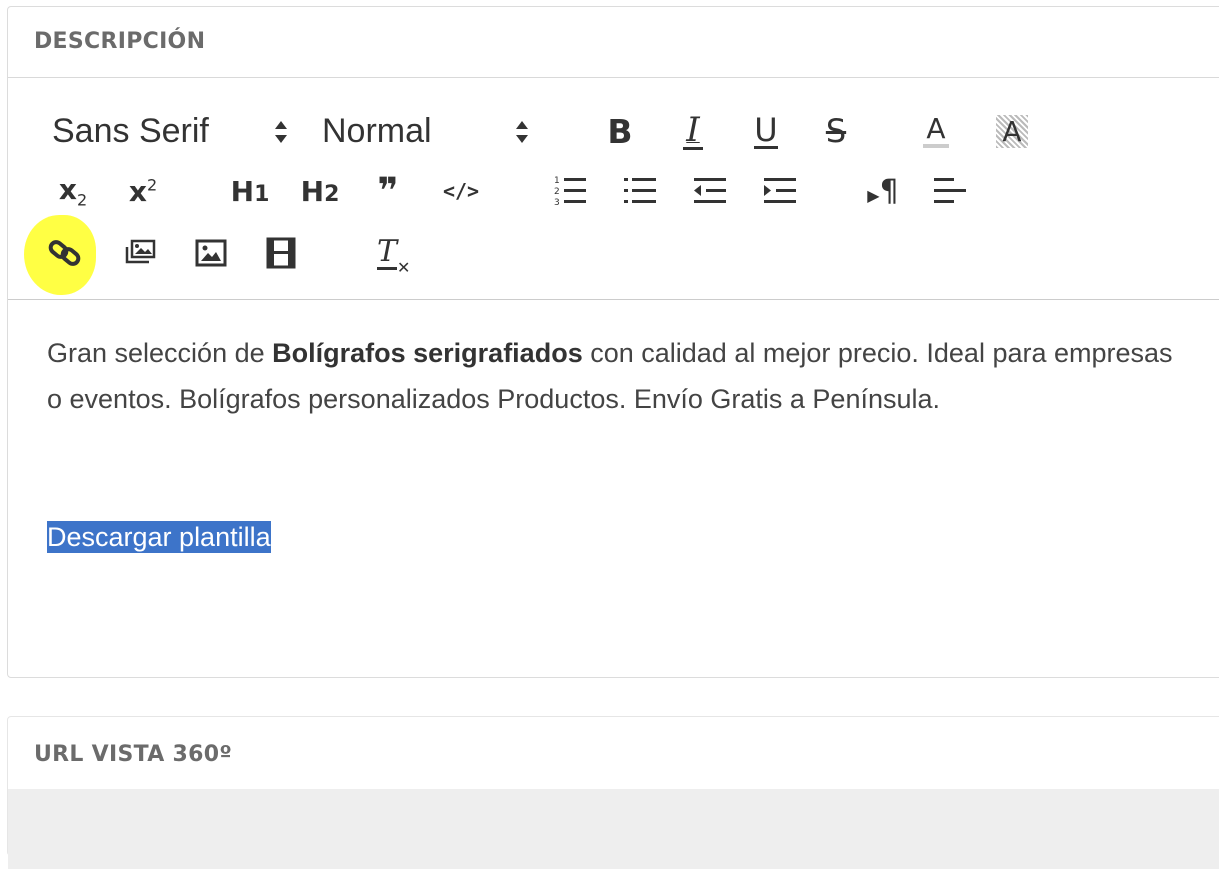 The height and width of the screenshot is (869, 1219). I want to click on direction-rtl-button: ▶¶, so click(883, 191).